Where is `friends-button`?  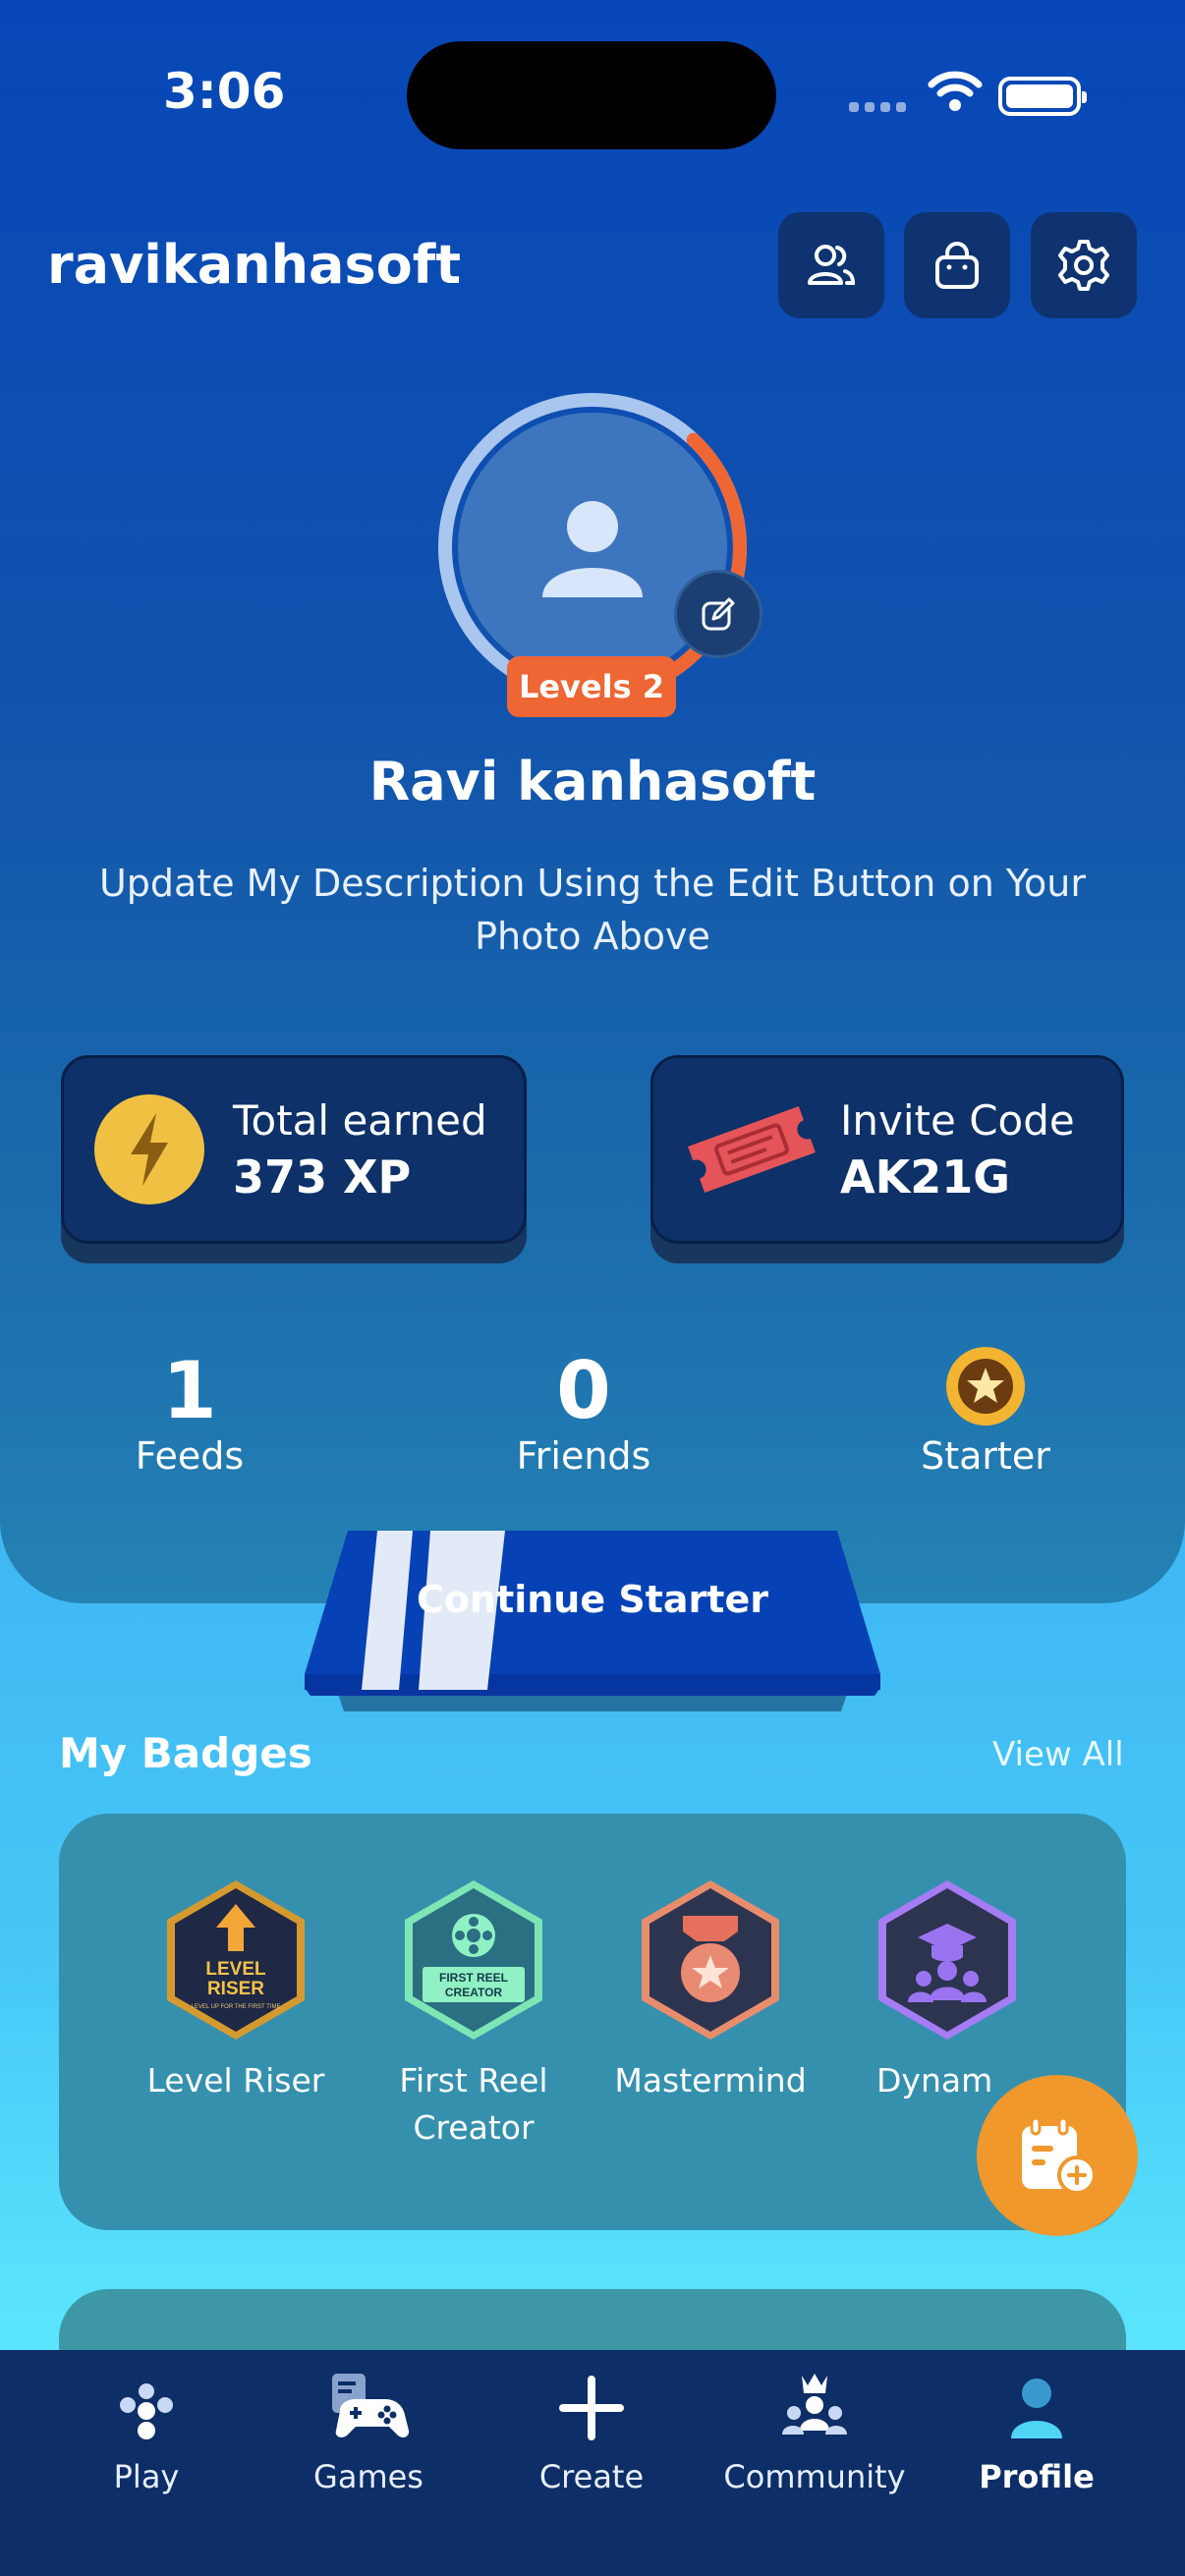 friends-button is located at coordinates (831, 265).